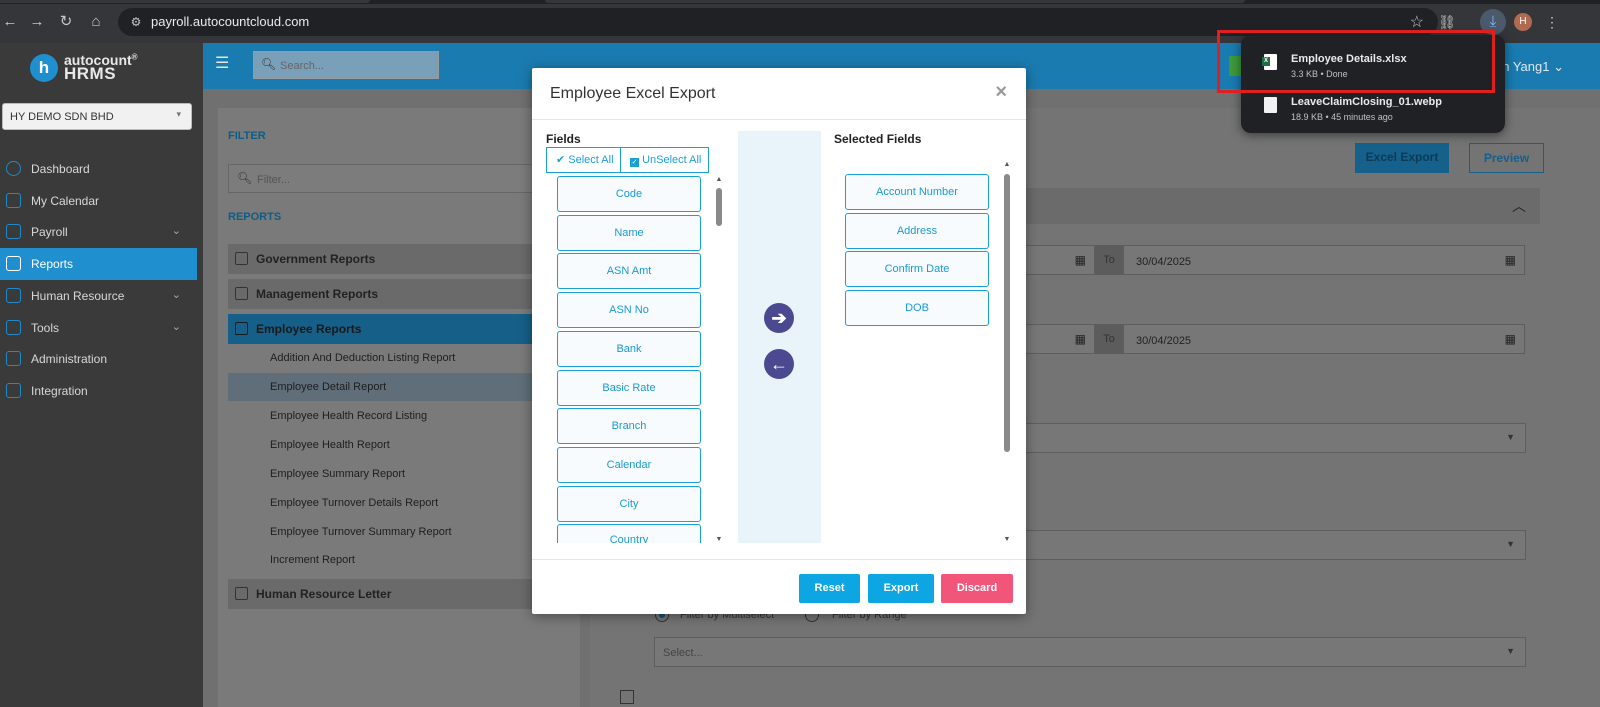 Image resolution: width=1600 pixels, height=707 pixels. Describe the element at coordinates (96, 22) in the screenshot. I see `home-icon: ⌂` at that location.